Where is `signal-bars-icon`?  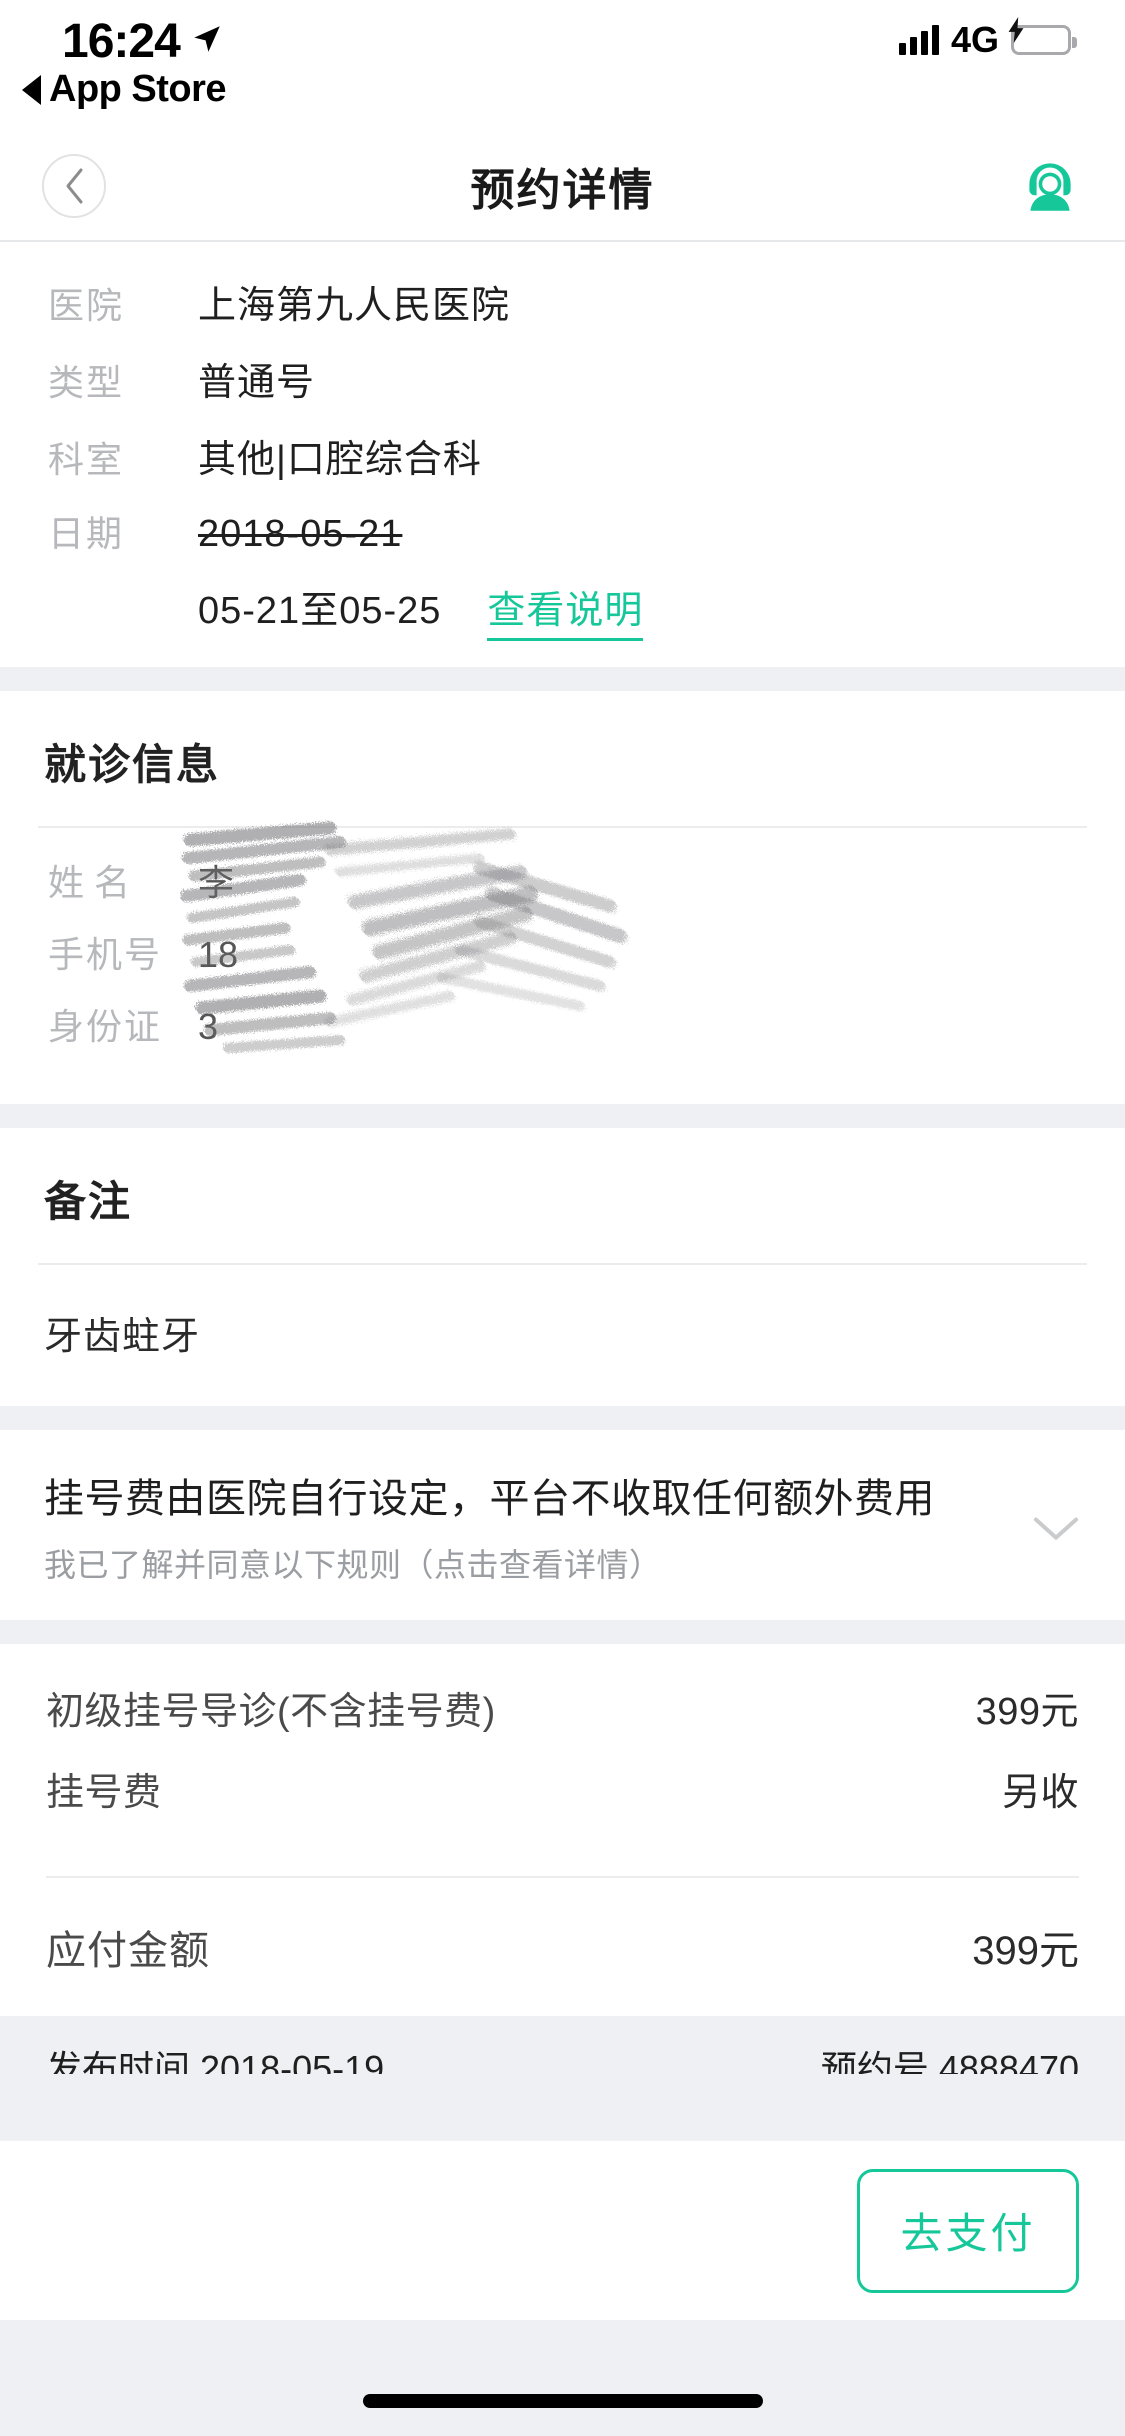 signal-bars-icon is located at coordinates (918, 40).